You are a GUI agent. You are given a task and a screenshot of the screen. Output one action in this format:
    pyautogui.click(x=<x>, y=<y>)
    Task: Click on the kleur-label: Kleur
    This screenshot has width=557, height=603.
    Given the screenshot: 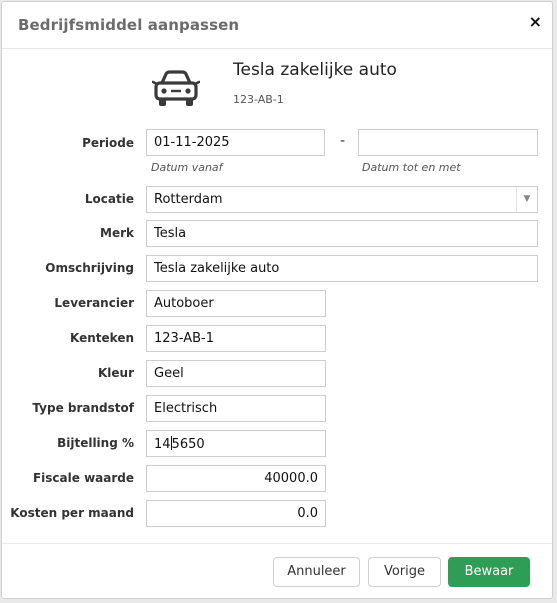 What is the action you would take?
    pyautogui.click(x=115, y=373)
    